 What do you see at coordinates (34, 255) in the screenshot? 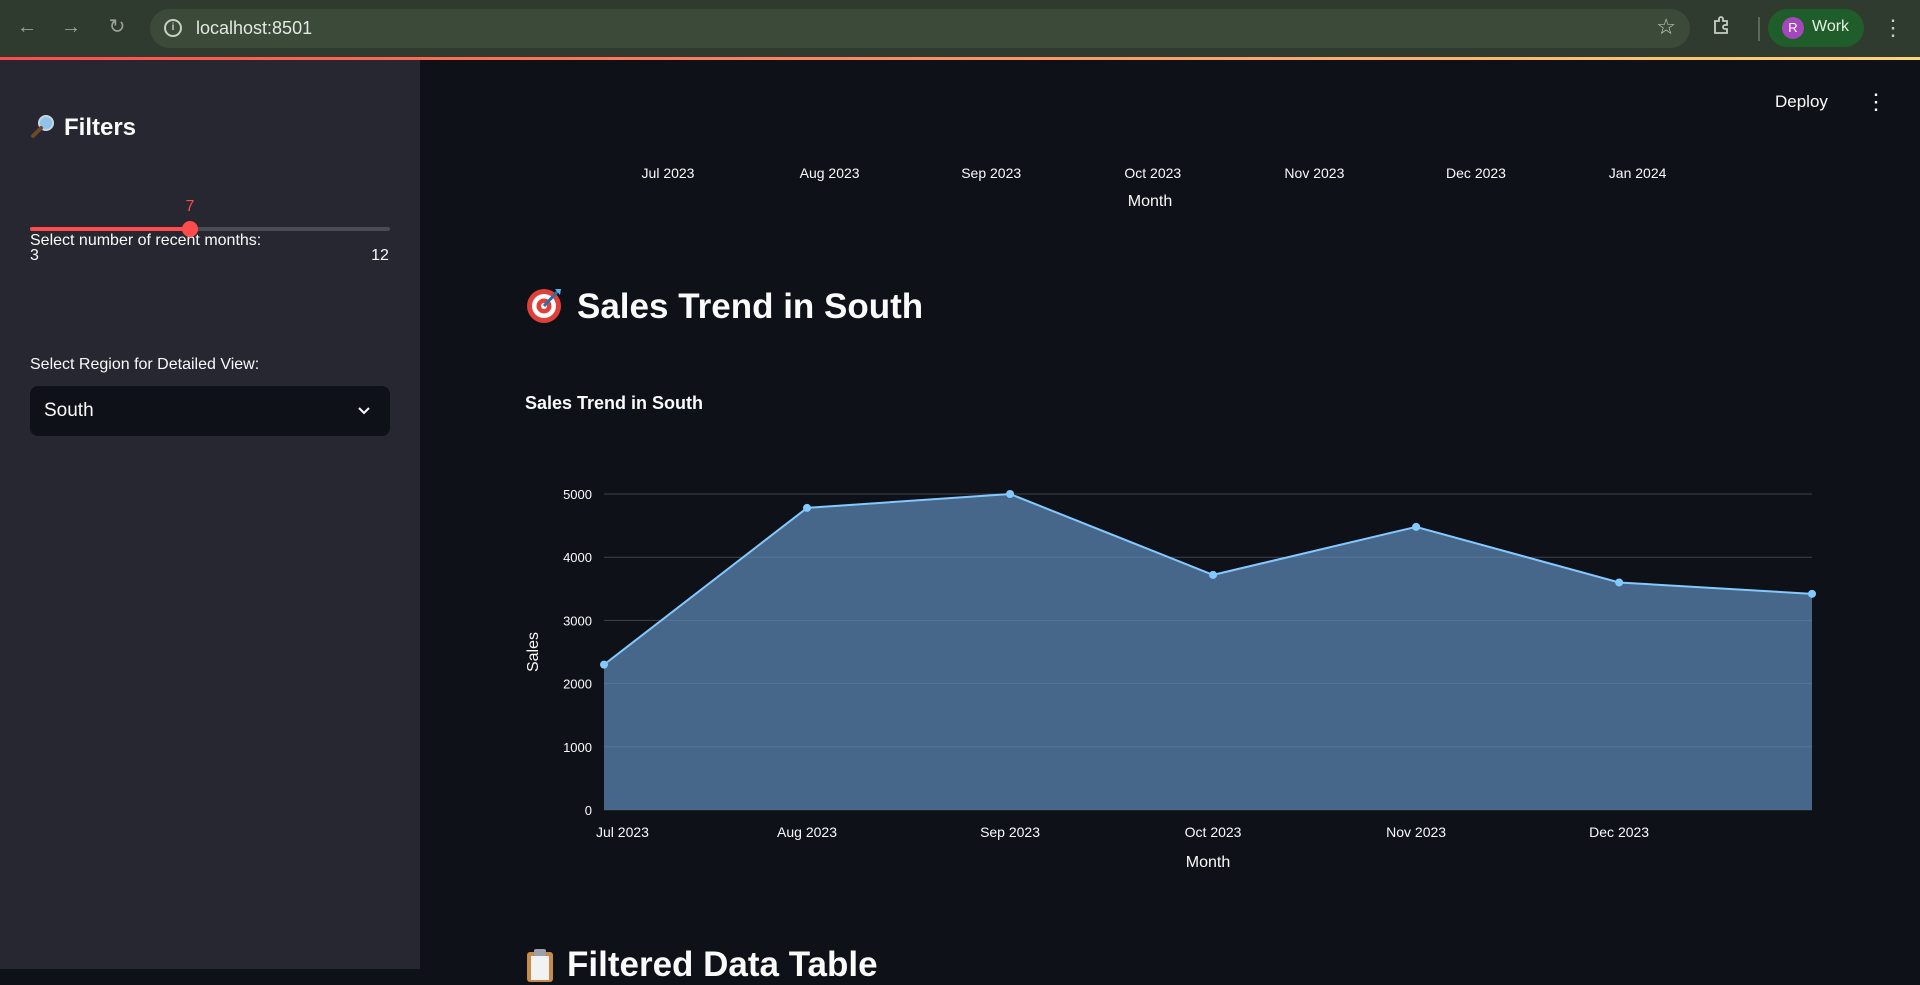
I see `slider-min: 3` at bounding box center [34, 255].